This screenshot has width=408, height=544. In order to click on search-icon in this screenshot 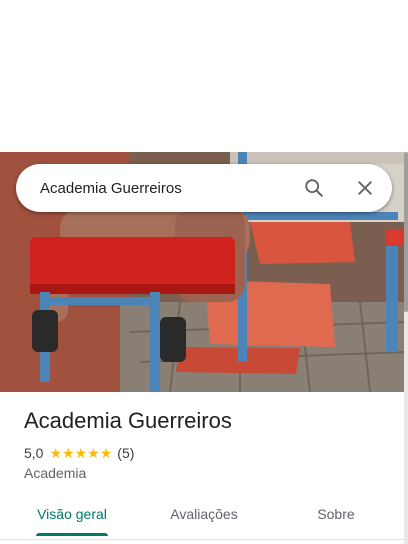, I will do `click(314, 188)`.